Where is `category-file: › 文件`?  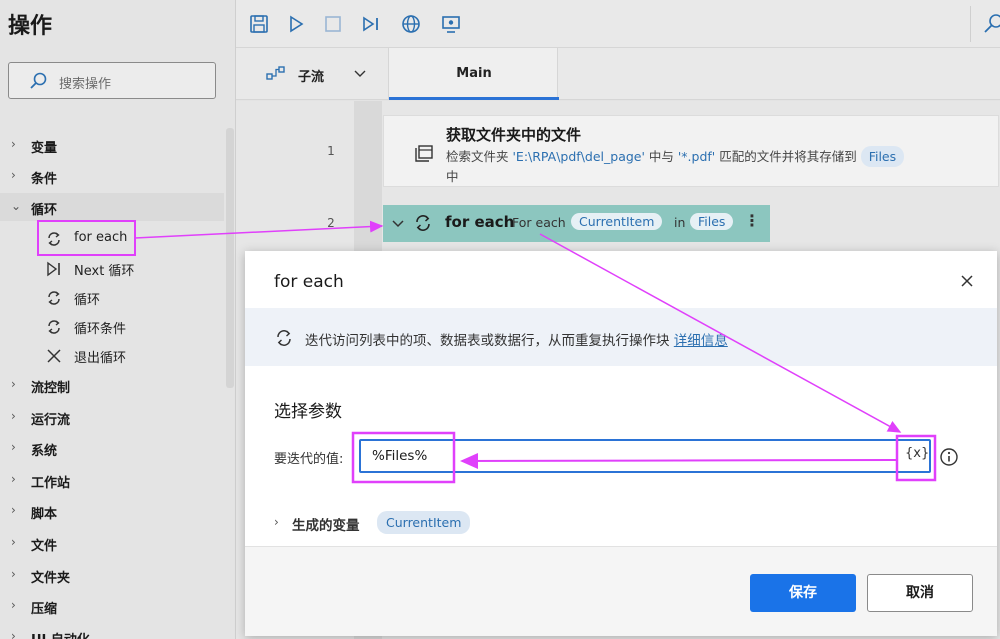 category-file: › 文件 is located at coordinates (112, 543).